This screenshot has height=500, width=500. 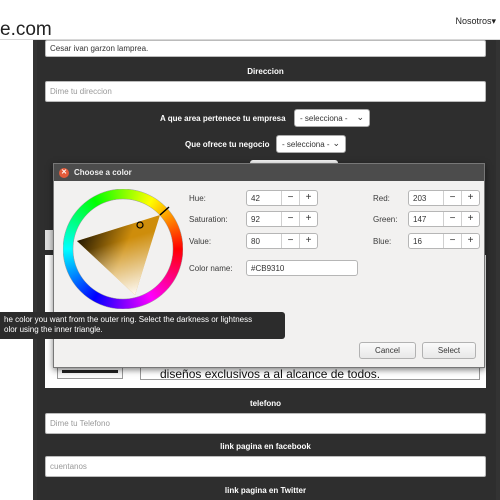 What do you see at coordinates (211, 268) in the screenshot?
I see `color-name-label: Color name:` at bounding box center [211, 268].